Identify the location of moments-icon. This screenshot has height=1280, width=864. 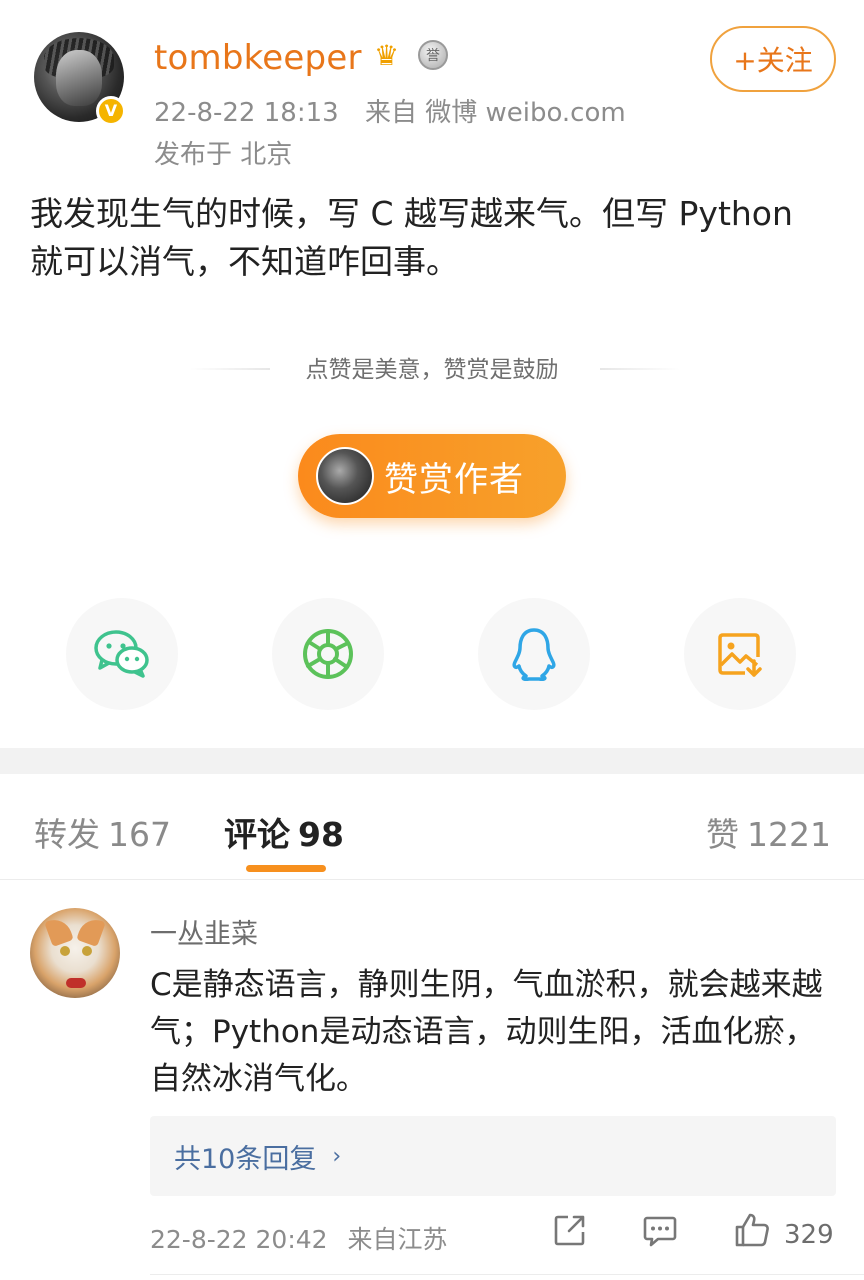
(328, 654).